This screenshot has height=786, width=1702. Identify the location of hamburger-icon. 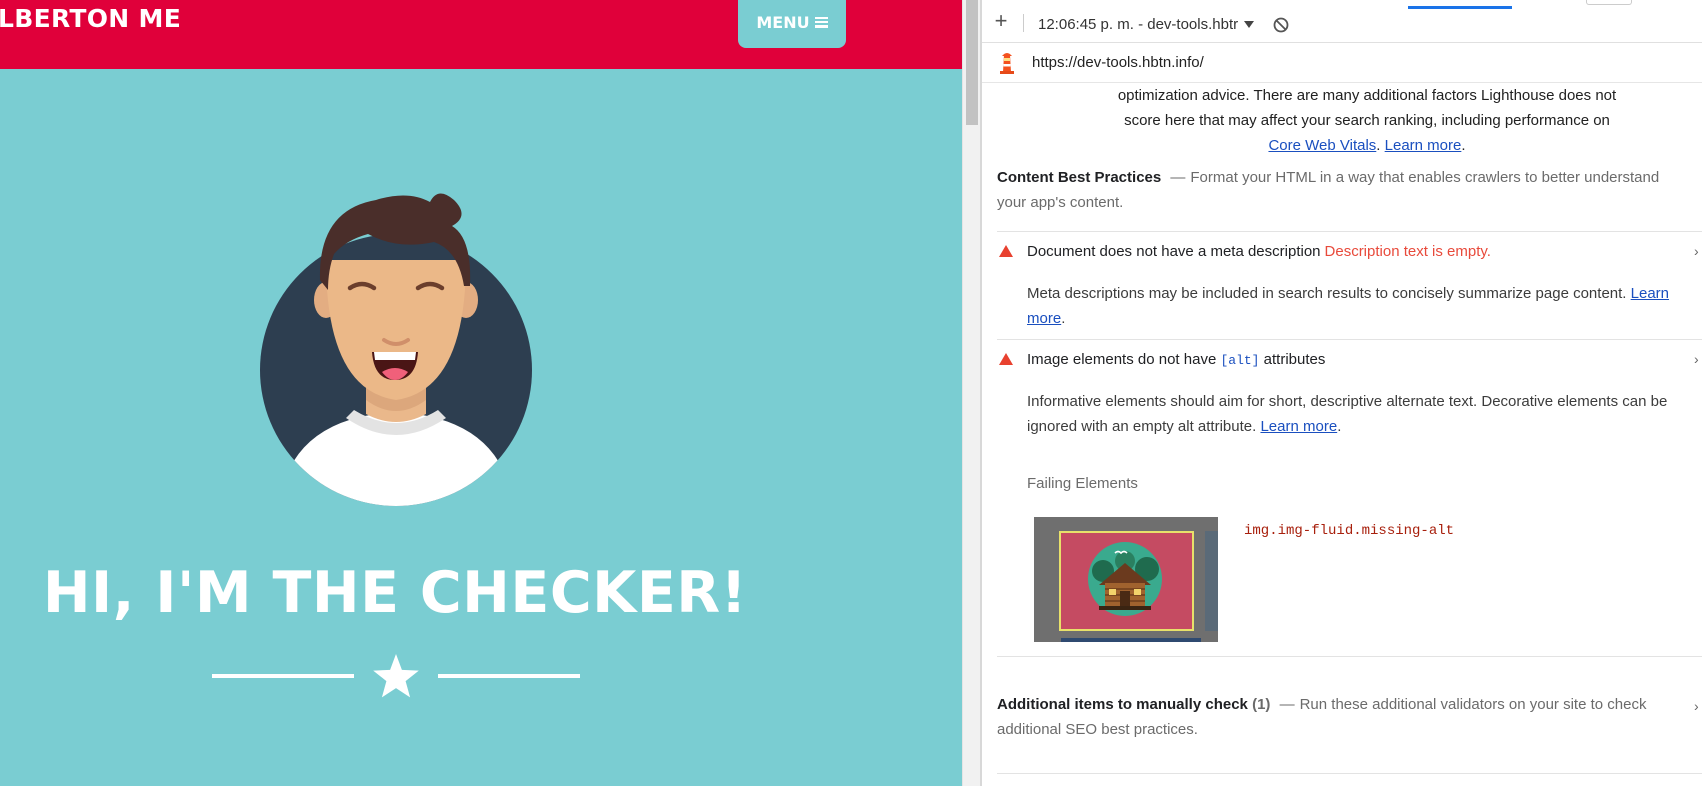
(821, 22).